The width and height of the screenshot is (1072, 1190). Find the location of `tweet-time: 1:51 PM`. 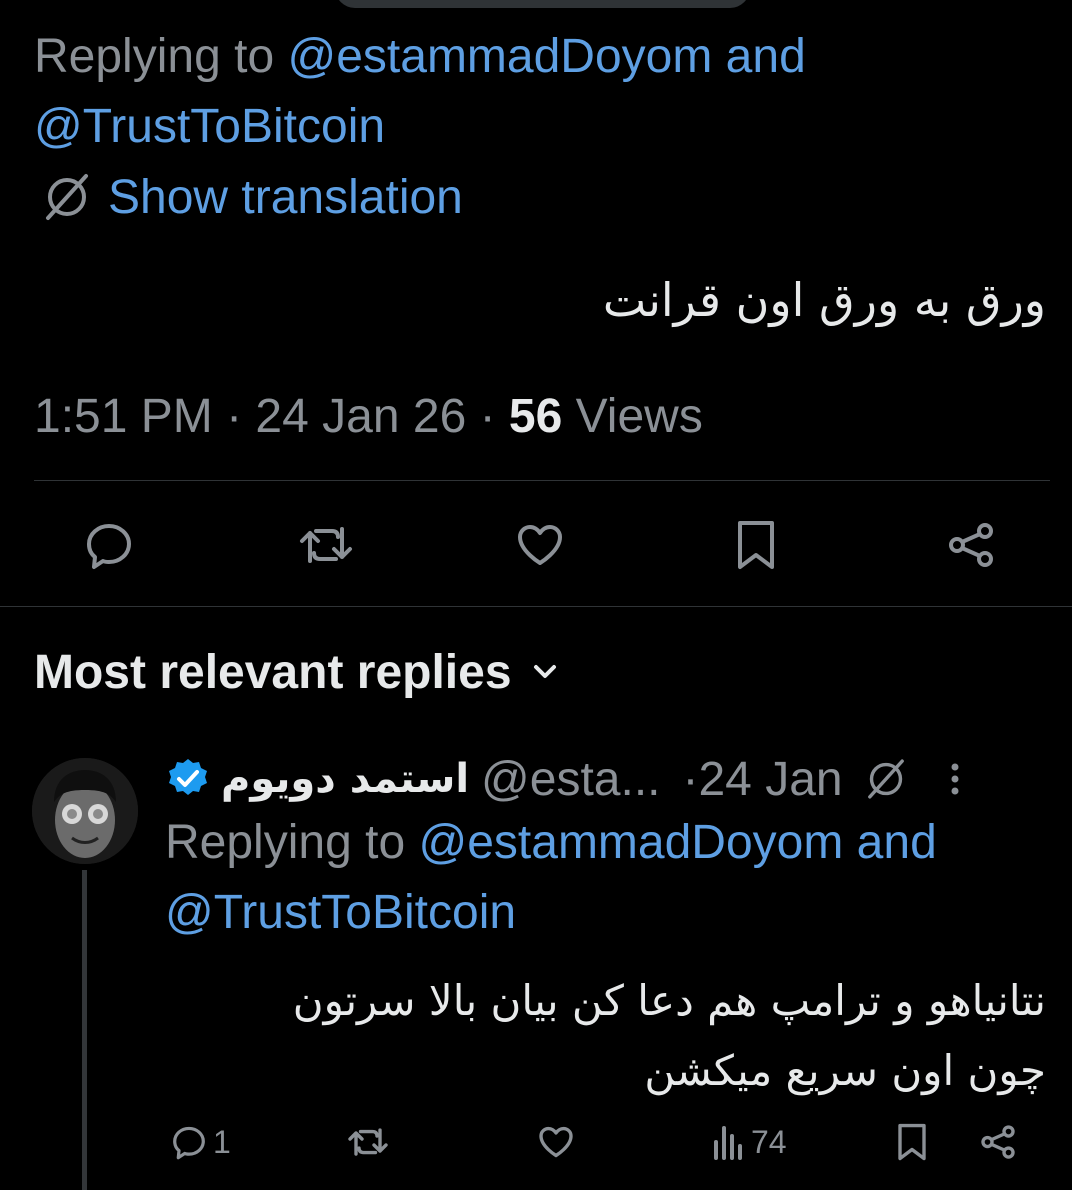

tweet-time: 1:51 PM is located at coordinates (123, 416).